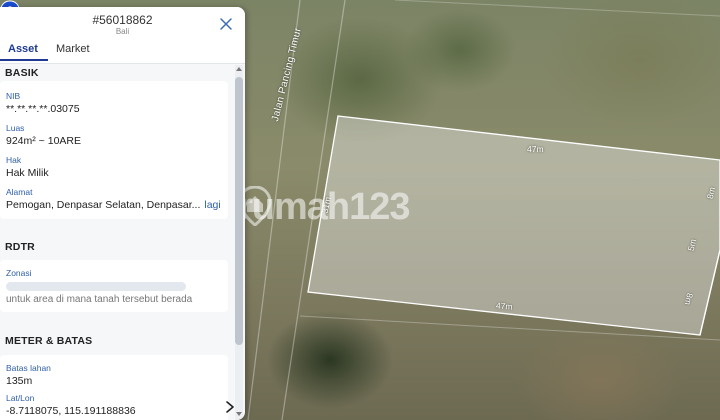 This screenshot has height=420, width=720. What do you see at coordinates (74, 52) in the screenshot?
I see `tab-market: Market` at bounding box center [74, 52].